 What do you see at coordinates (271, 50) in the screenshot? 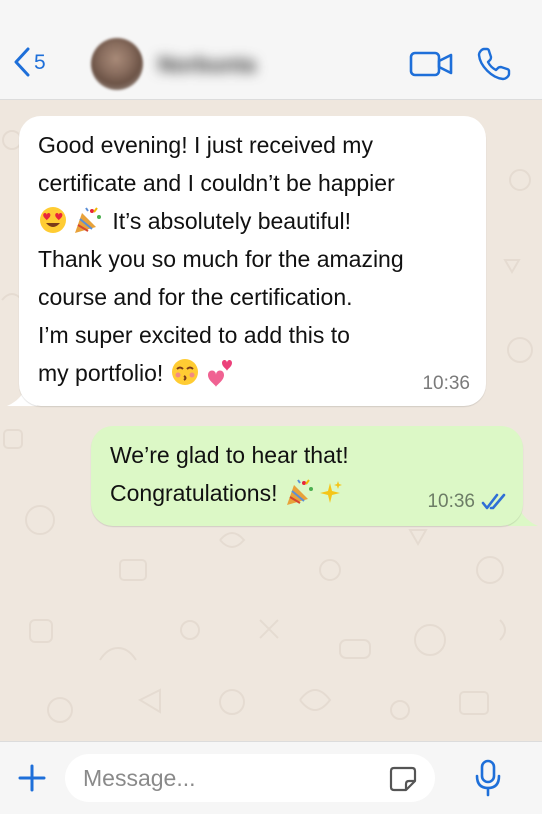
I see `chat-header: 5 Norbunta` at bounding box center [271, 50].